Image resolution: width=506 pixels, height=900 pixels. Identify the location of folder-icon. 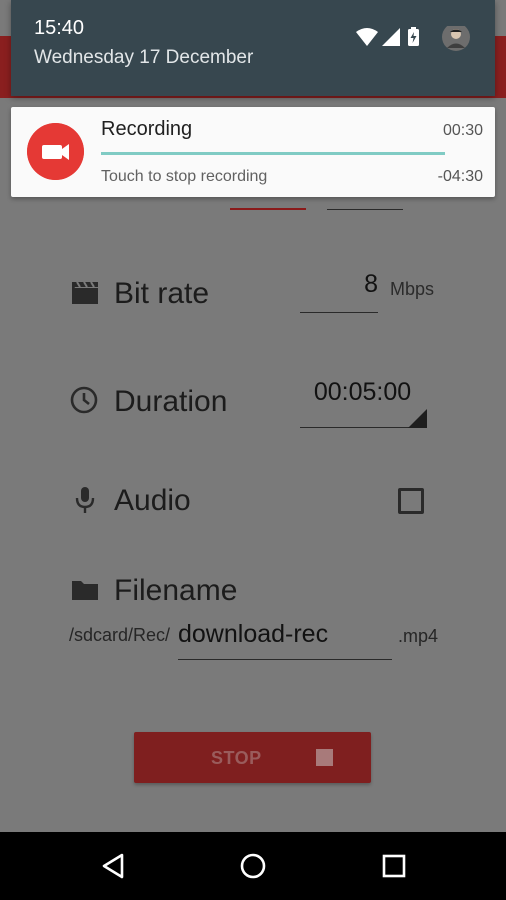
(85, 590).